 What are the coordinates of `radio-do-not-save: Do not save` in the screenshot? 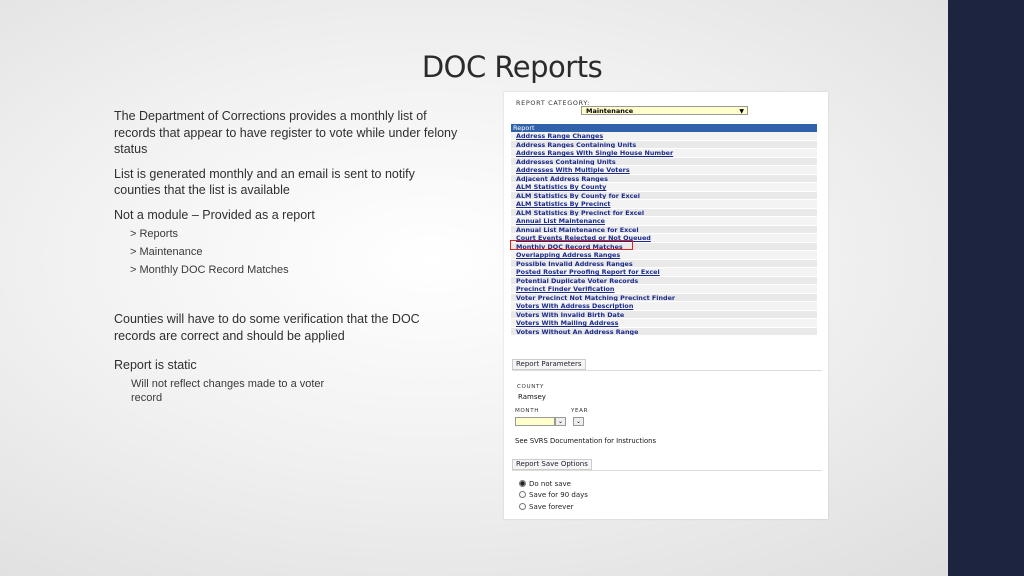 It's located at (545, 484).